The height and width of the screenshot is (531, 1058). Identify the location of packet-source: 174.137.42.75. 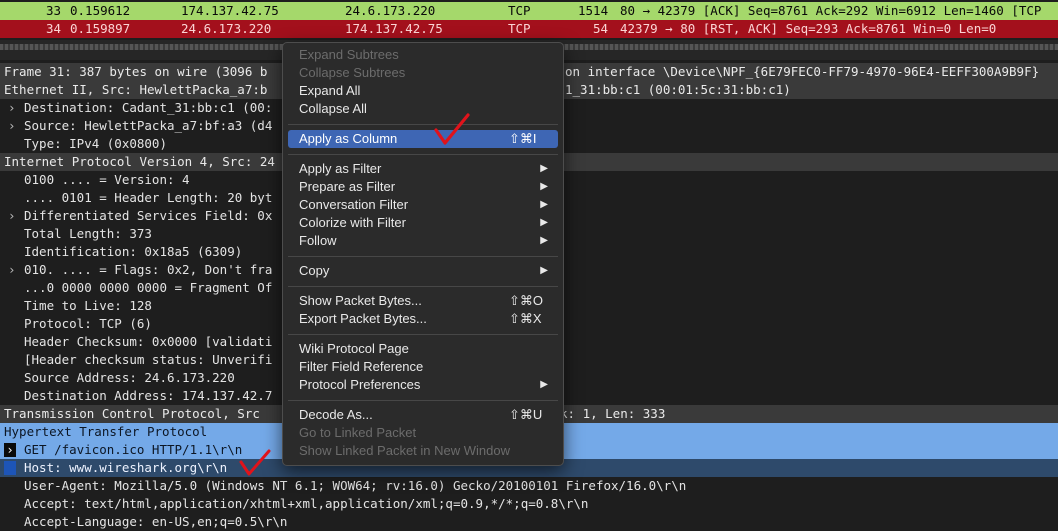
(230, 10).